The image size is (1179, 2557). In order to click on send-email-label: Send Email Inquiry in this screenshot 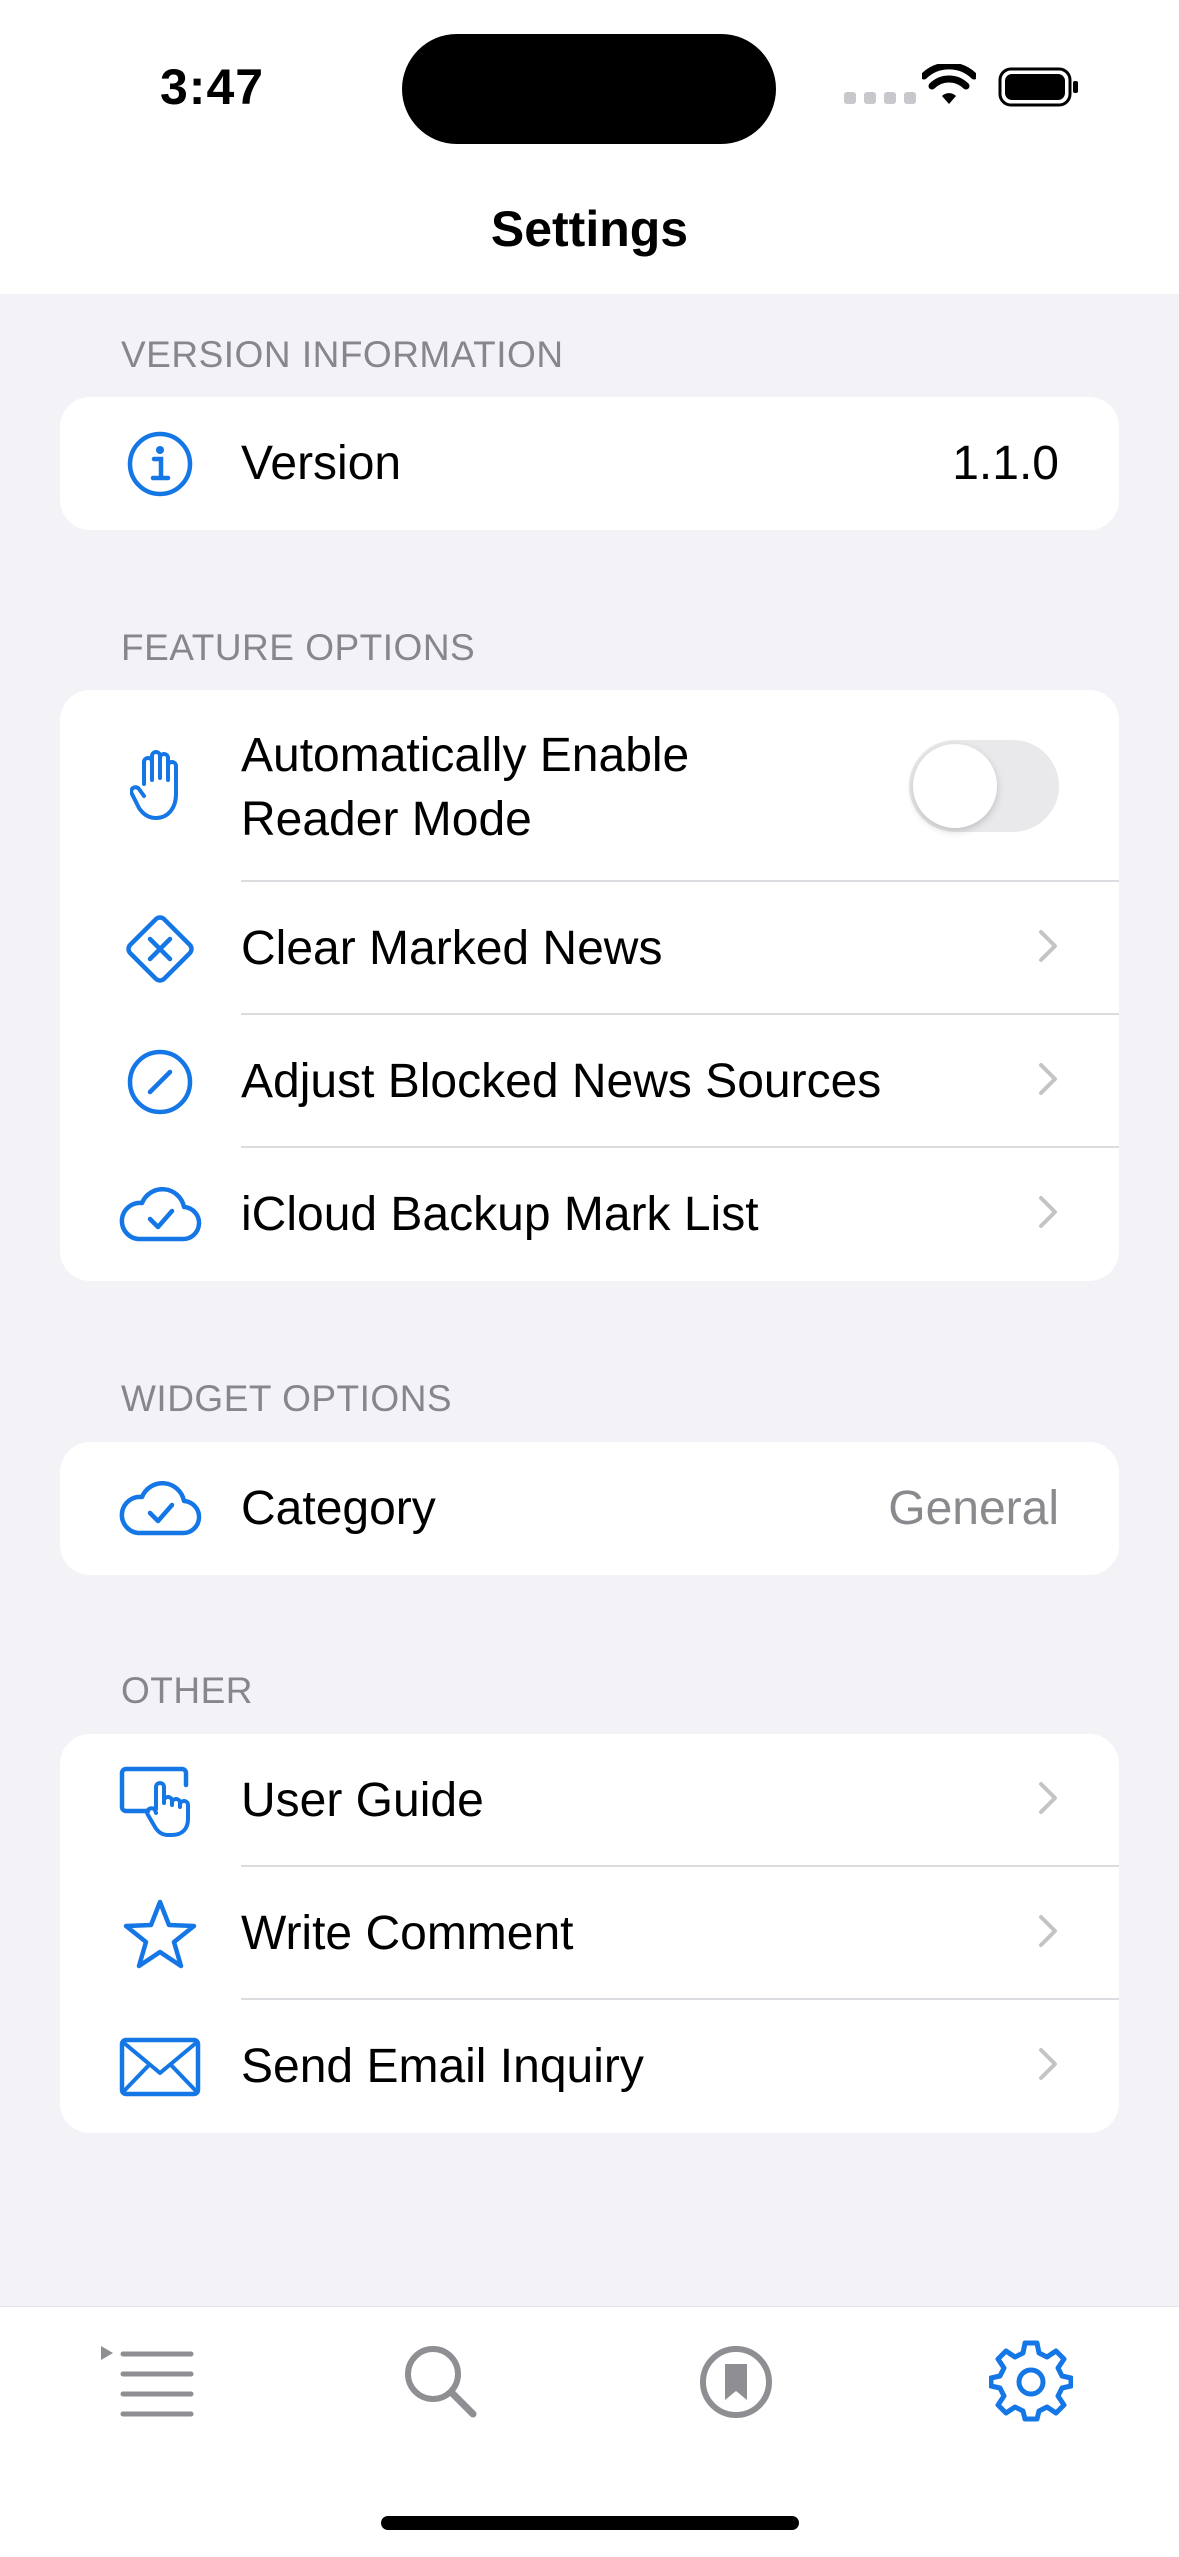, I will do `click(442, 2066)`.